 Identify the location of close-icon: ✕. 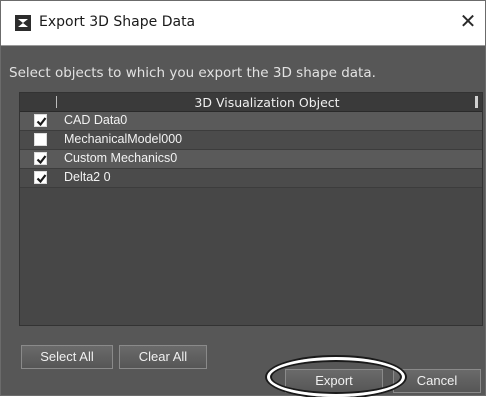
(468, 21).